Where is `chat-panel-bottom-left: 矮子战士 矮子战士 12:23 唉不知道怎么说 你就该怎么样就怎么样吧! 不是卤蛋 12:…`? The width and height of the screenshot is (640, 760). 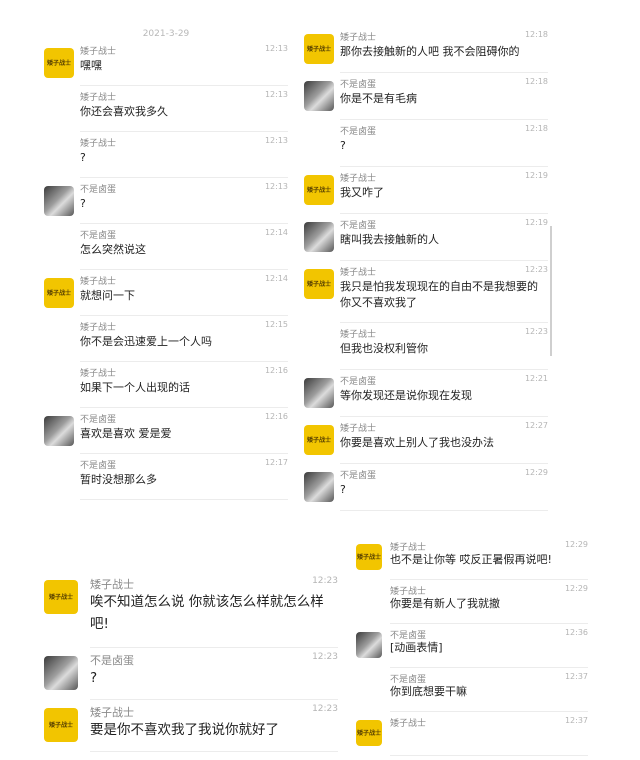
chat-panel-bottom-left: 矮子战士 矮子战士 12:23 唉不知道怎么说 你就该怎么样就怎么样吧! 不是卤蛋 12:… is located at coordinates (191, 662).